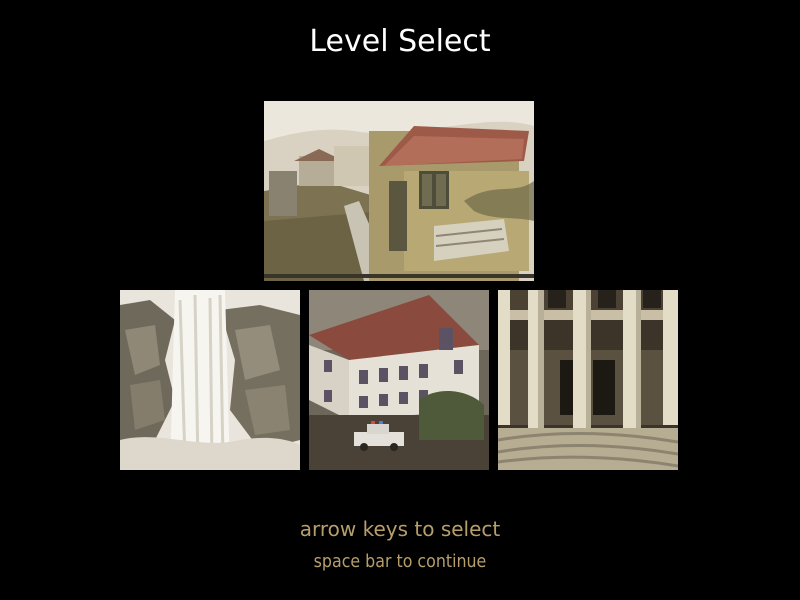  I want to click on level-thumbnail-palace, so click(588, 380).